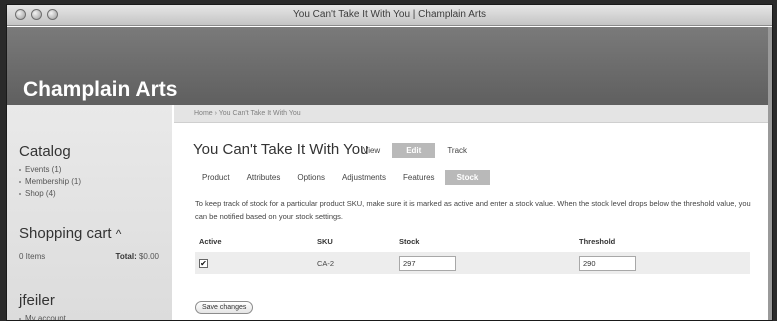 This screenshot has width=777, height=321. What do you see at coordinates (45, 151) in the screenshot?
I see `catalog-heading: Catalog` at bounding box center [45, 151].